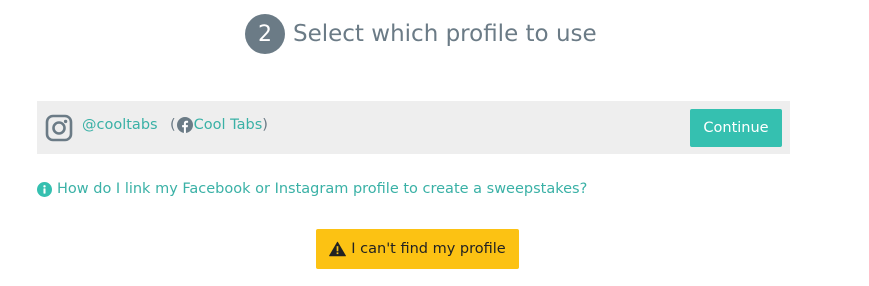 Image resolution: width=869 pixels, height=286 pixels. Describe the element at coordinates (736, 128) in the screenshot. I see `continue-button: Continue` at that location.